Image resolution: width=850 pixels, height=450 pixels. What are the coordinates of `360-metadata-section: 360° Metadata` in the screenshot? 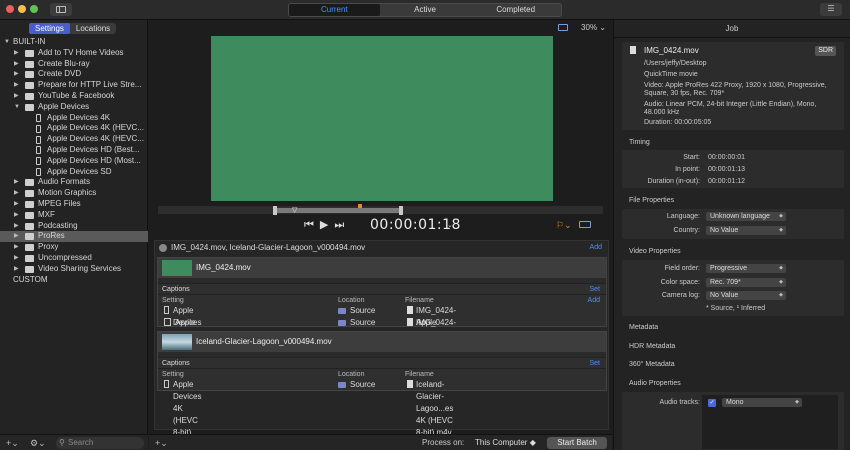 It's located at (652, 364).